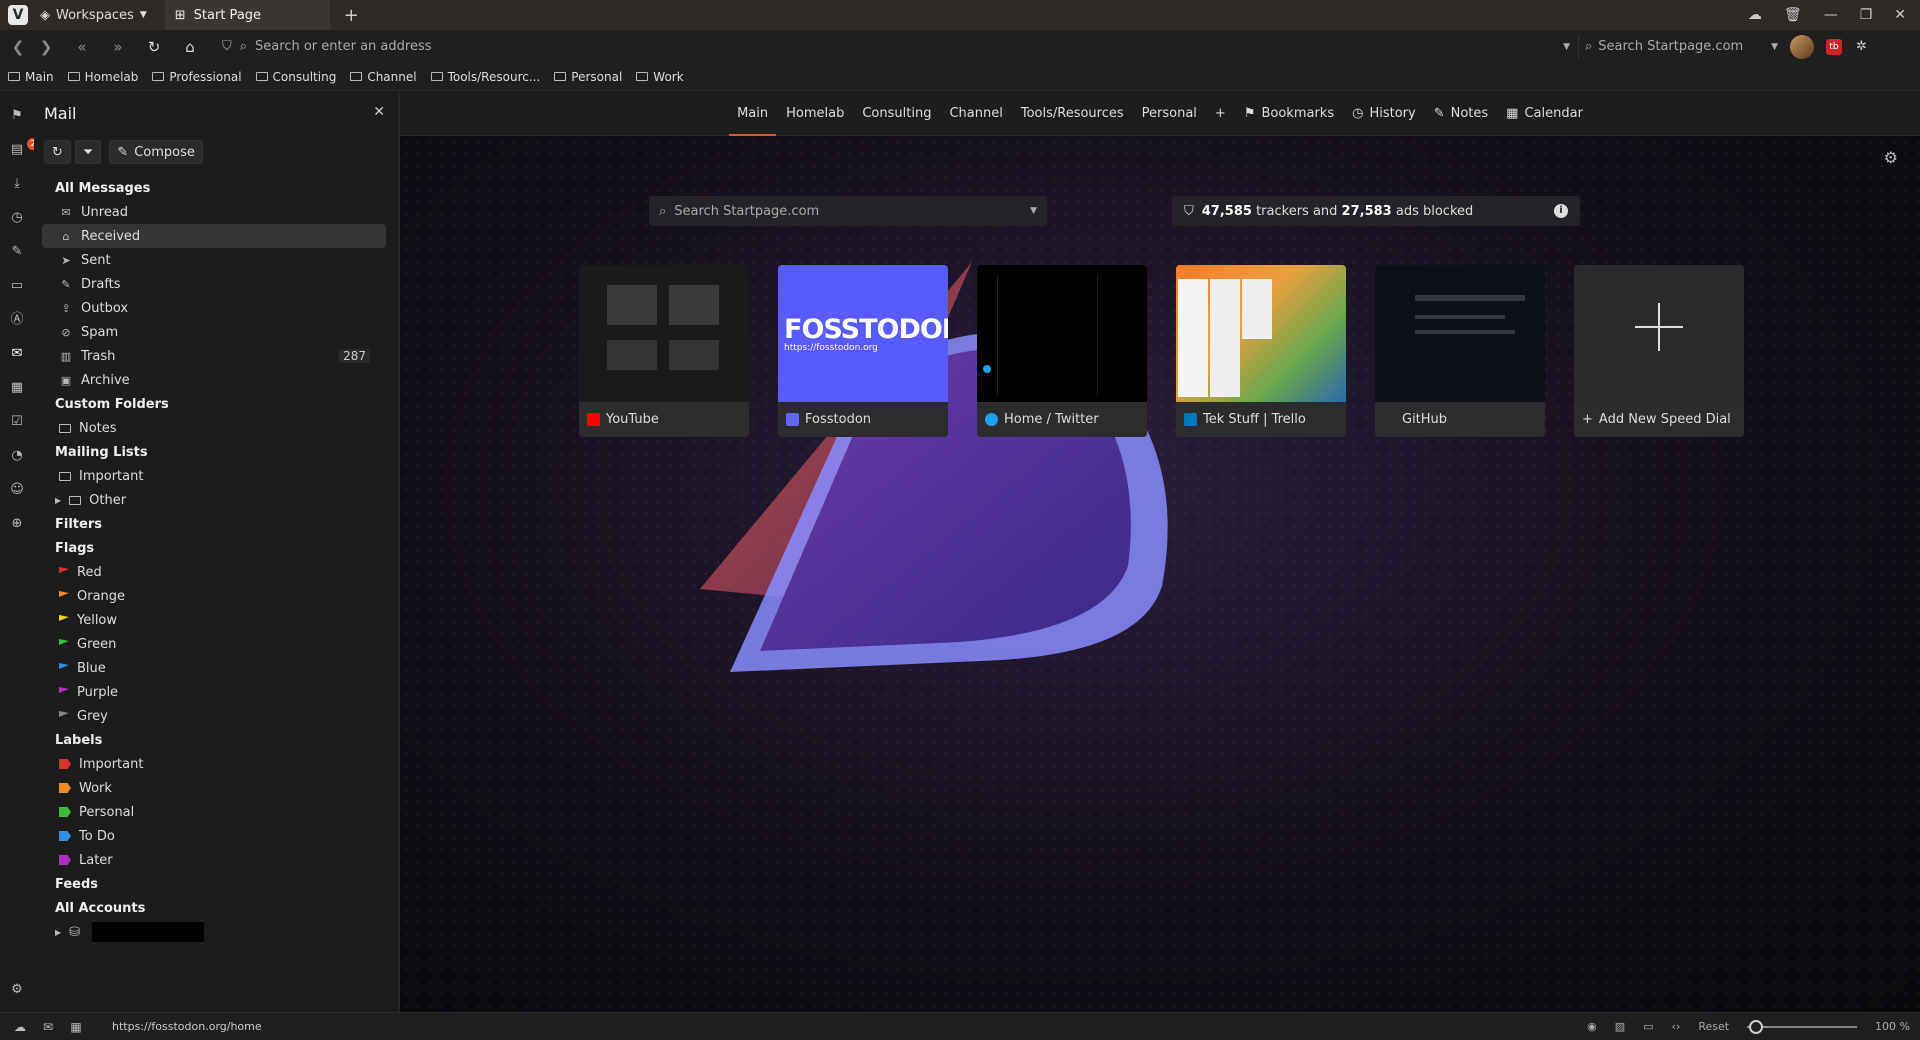 Image resolution: width=1920 pixels, height=1040 pixels. I want to click on bookmarks-panel-icon: ⚑, so click(17, 116).